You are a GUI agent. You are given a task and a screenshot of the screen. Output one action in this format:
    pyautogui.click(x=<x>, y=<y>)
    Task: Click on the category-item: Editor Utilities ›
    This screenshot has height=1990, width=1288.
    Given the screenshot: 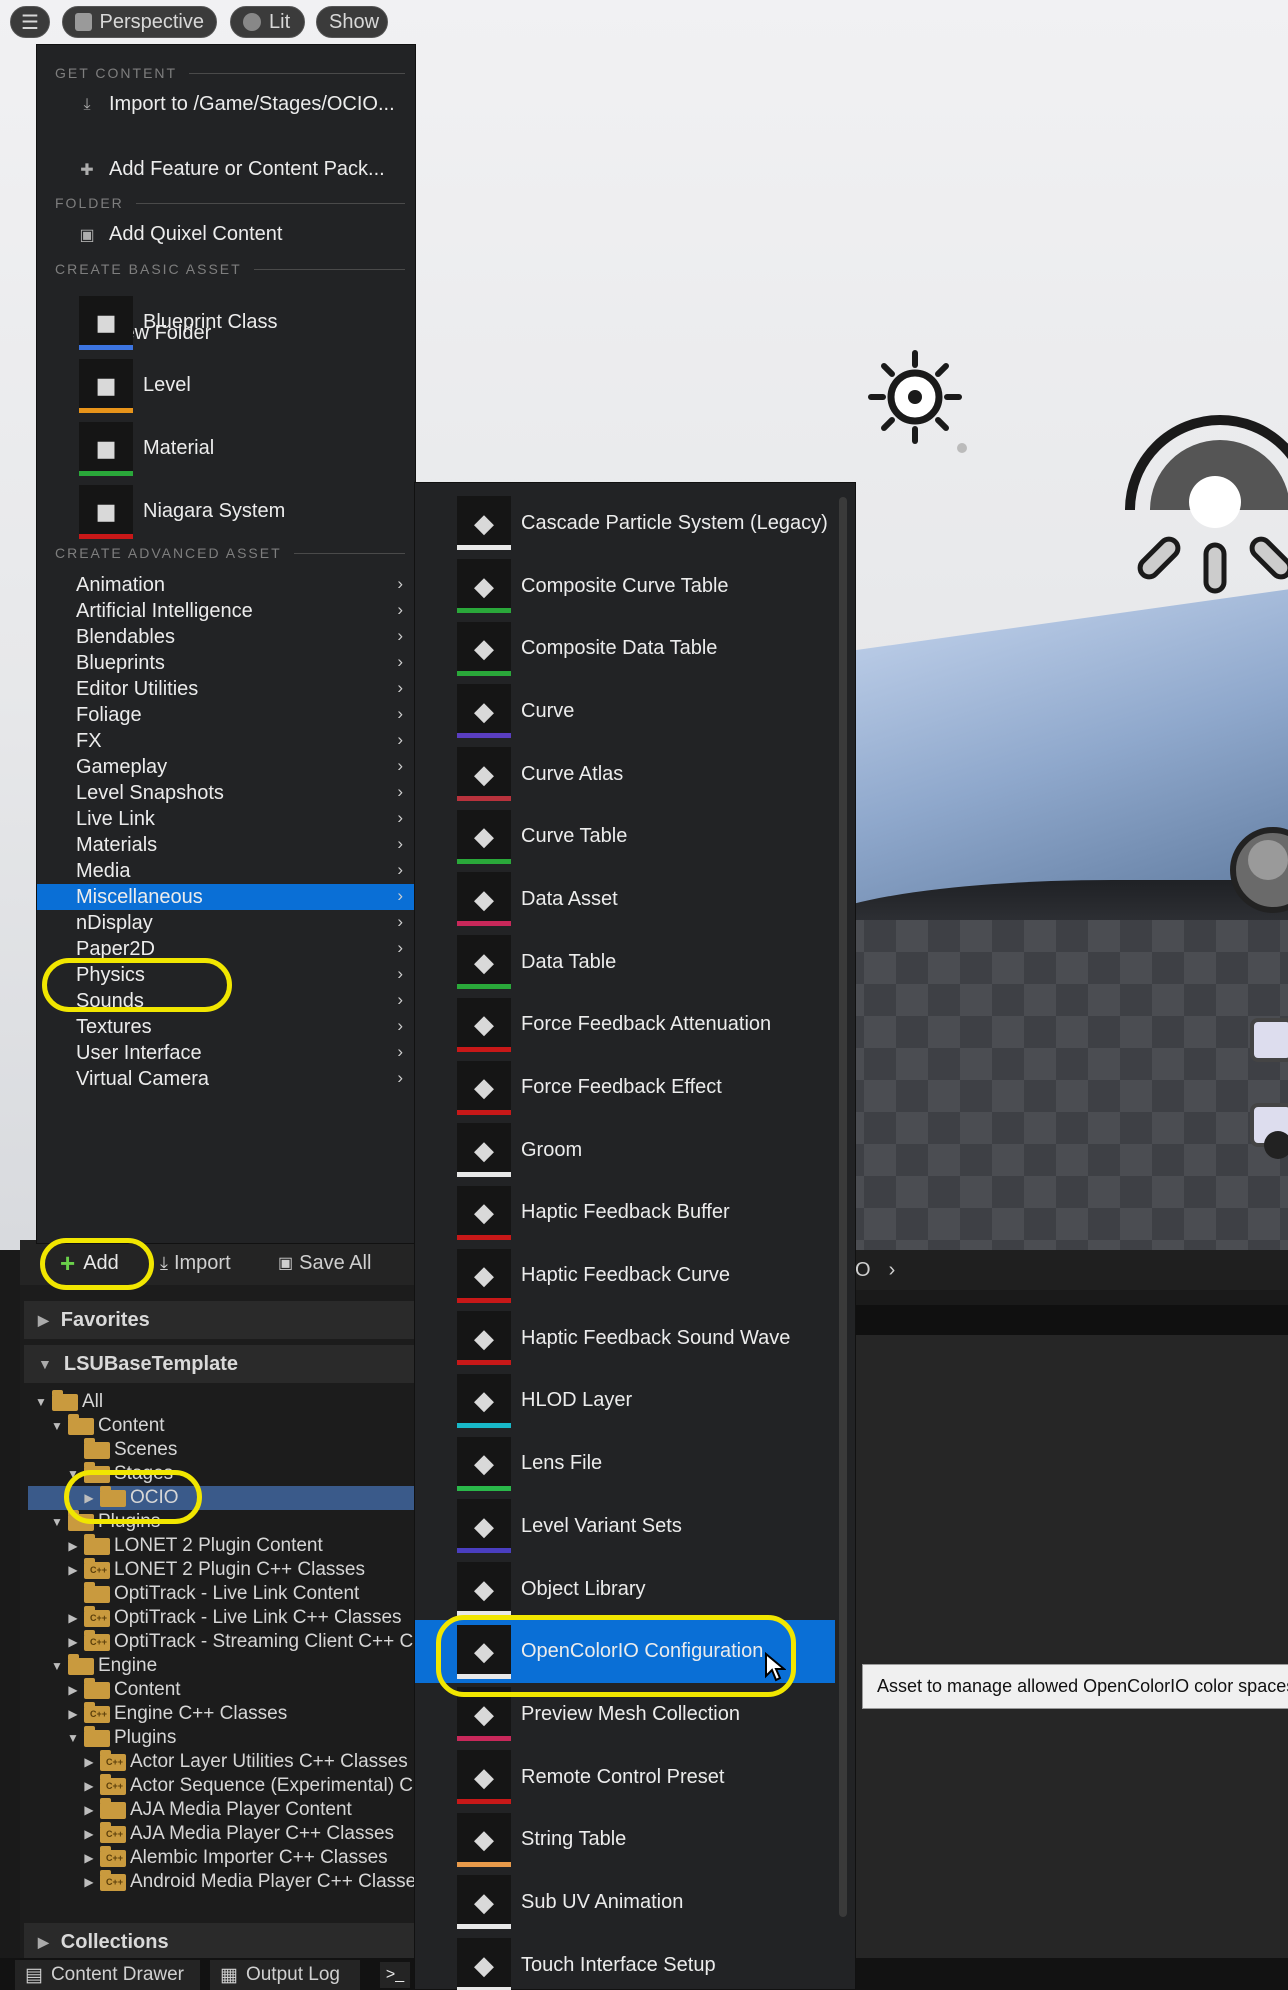 What is the action you would take?
    pyautogui.click(x=226, y=689)
    